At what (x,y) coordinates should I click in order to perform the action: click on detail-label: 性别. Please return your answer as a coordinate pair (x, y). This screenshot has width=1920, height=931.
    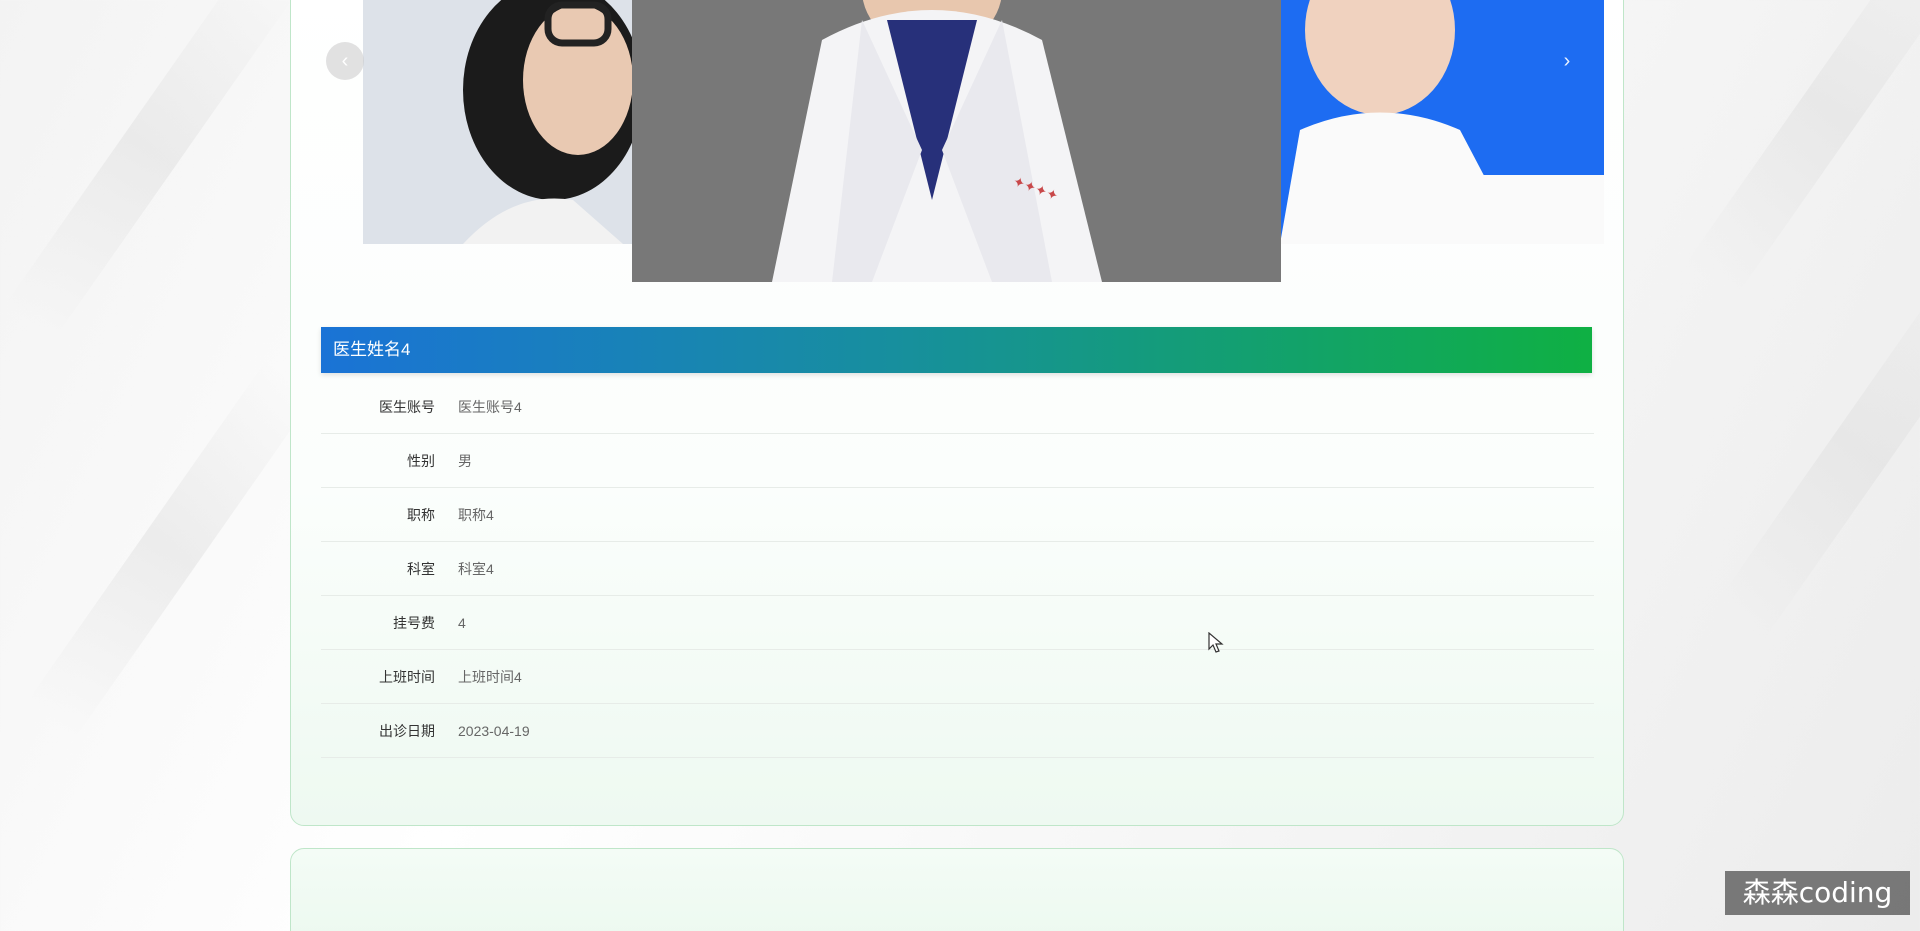
    Looking at the image, I should click on (421, 460).